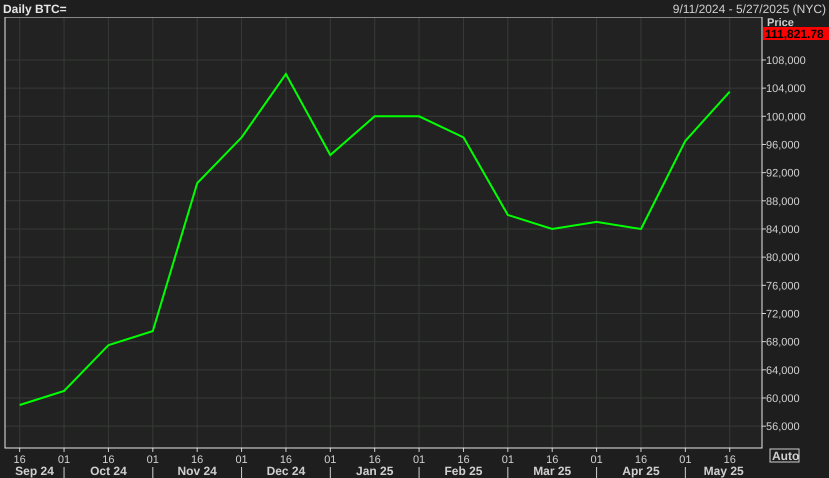  Describe the element at coordinates (796, 34) in the screenshot. I see `last-price-tag: 111,821.78` at that location.